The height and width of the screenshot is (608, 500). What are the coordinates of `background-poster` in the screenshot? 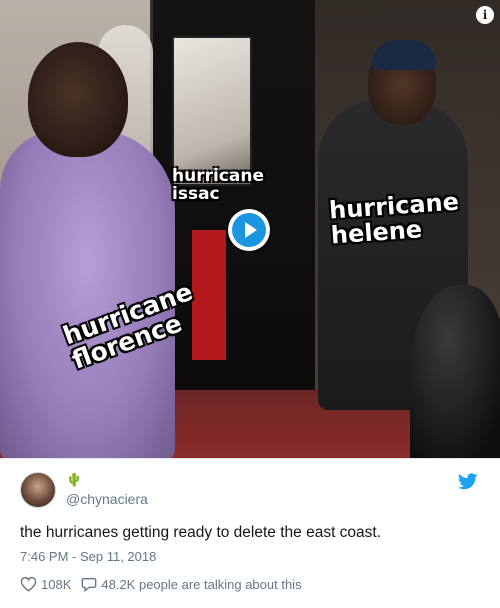 It's located at (212, 111).